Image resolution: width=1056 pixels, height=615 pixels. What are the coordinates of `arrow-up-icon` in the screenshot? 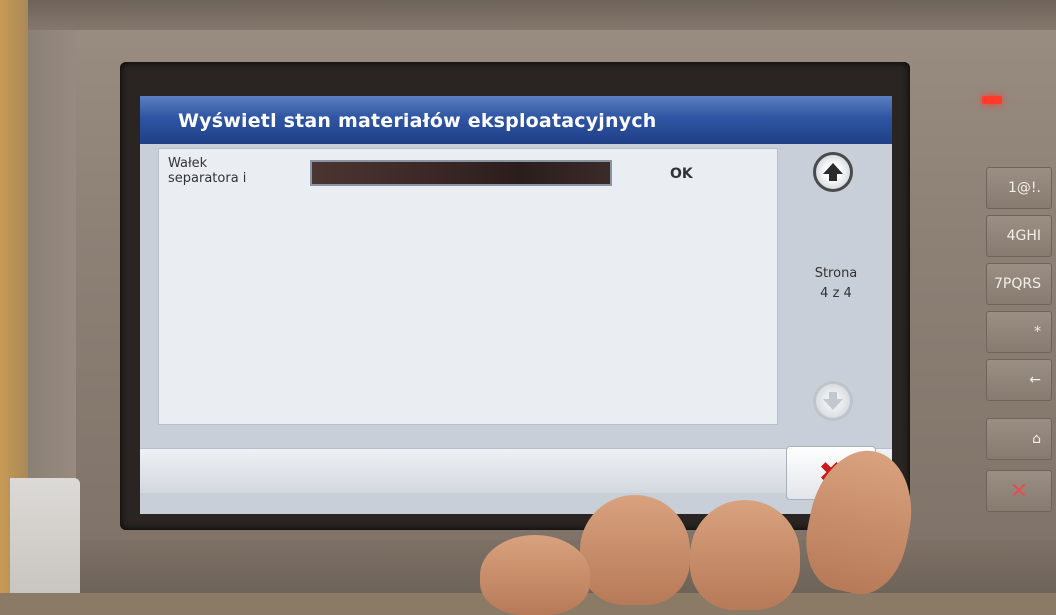 It's located at (833, 172).